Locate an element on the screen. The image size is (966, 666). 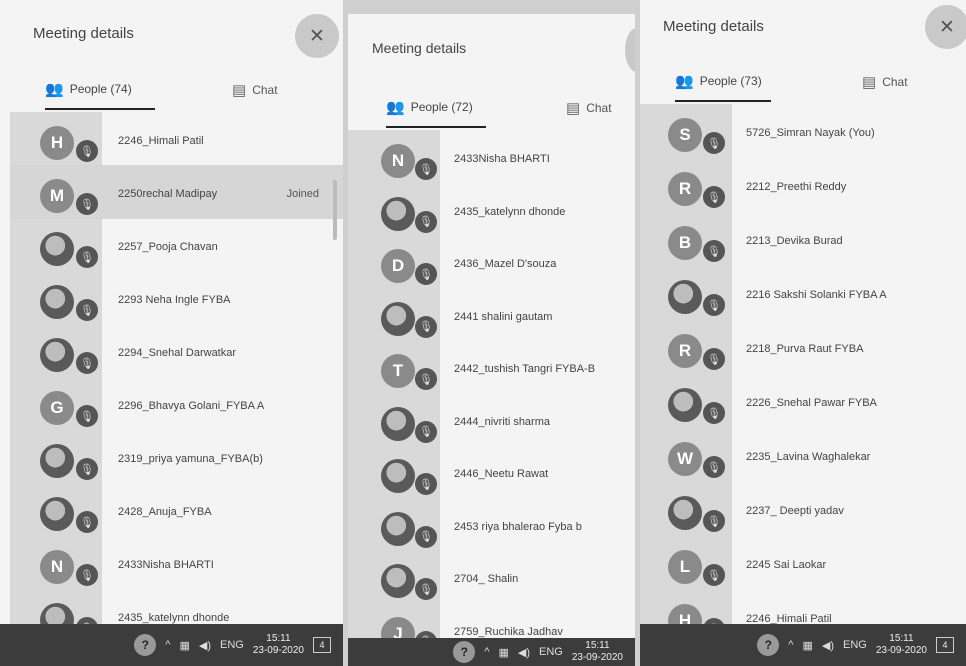
participant-row: R 🎙 2212_Preethi Reddy is located at coordinates (803, 185).